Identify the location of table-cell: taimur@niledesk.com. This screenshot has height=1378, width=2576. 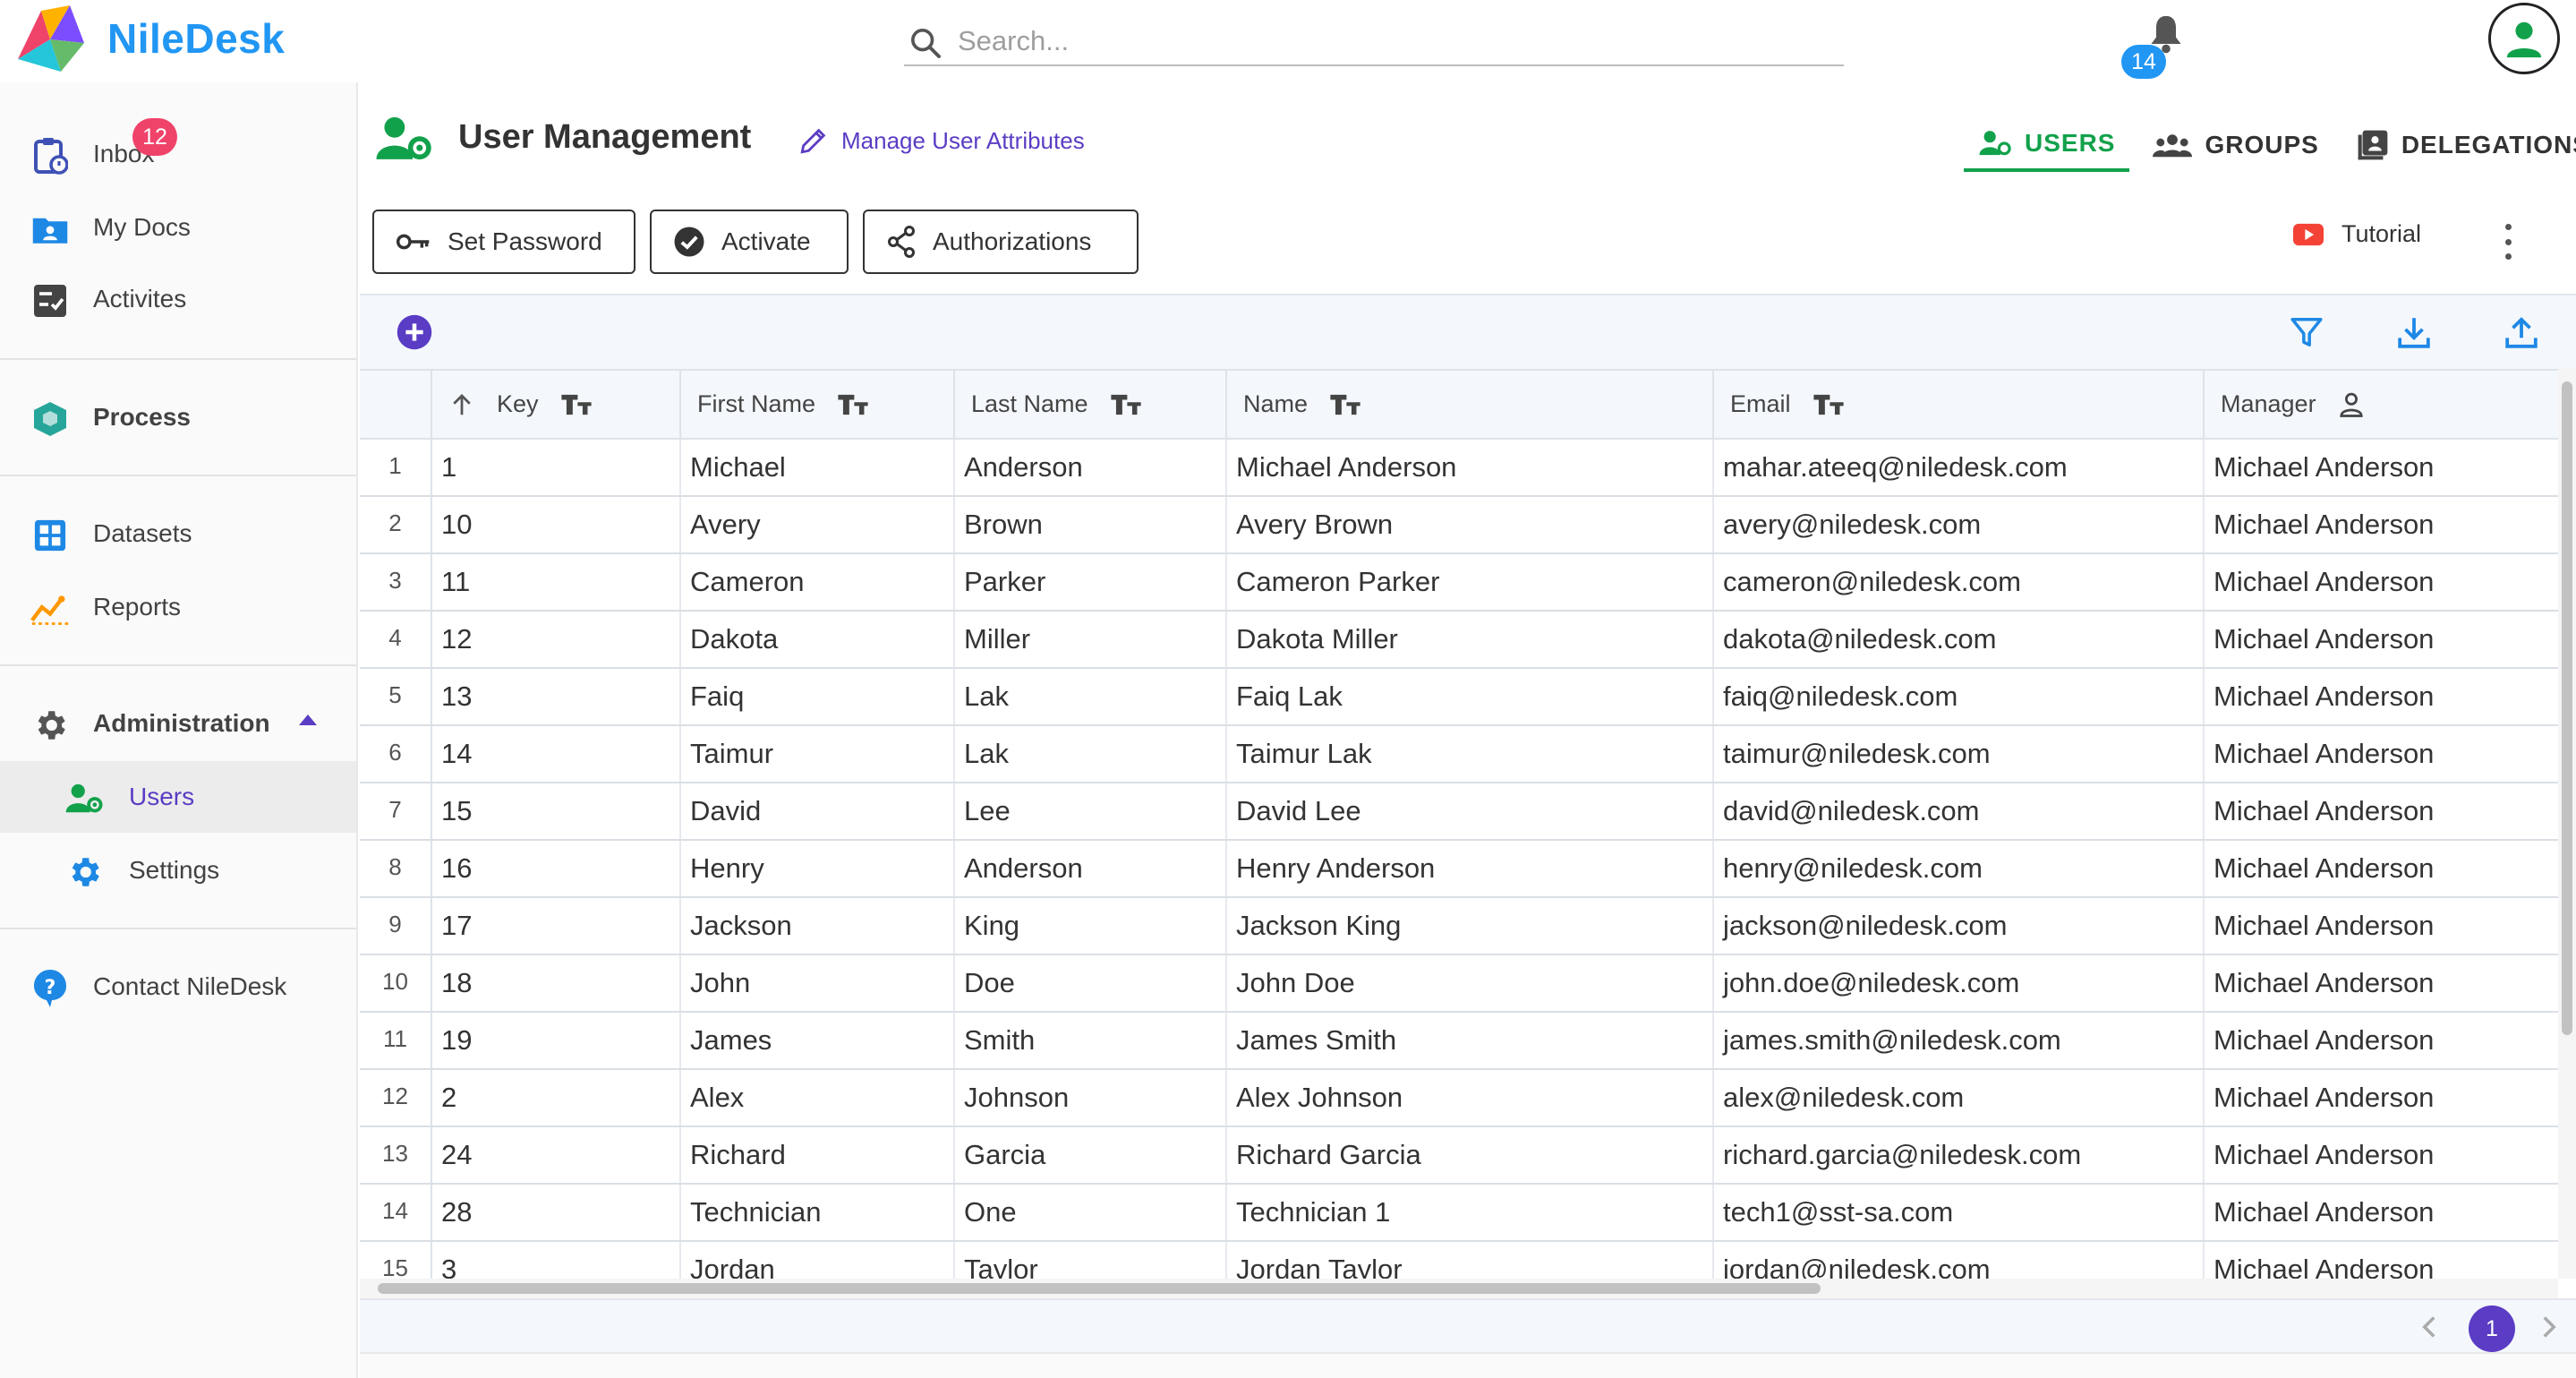
(1959, 754).